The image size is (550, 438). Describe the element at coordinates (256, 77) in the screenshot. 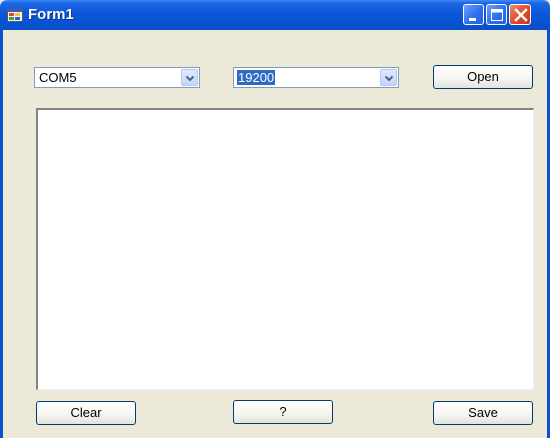

I see `baud-rate-combo-value: 19200` at that location.